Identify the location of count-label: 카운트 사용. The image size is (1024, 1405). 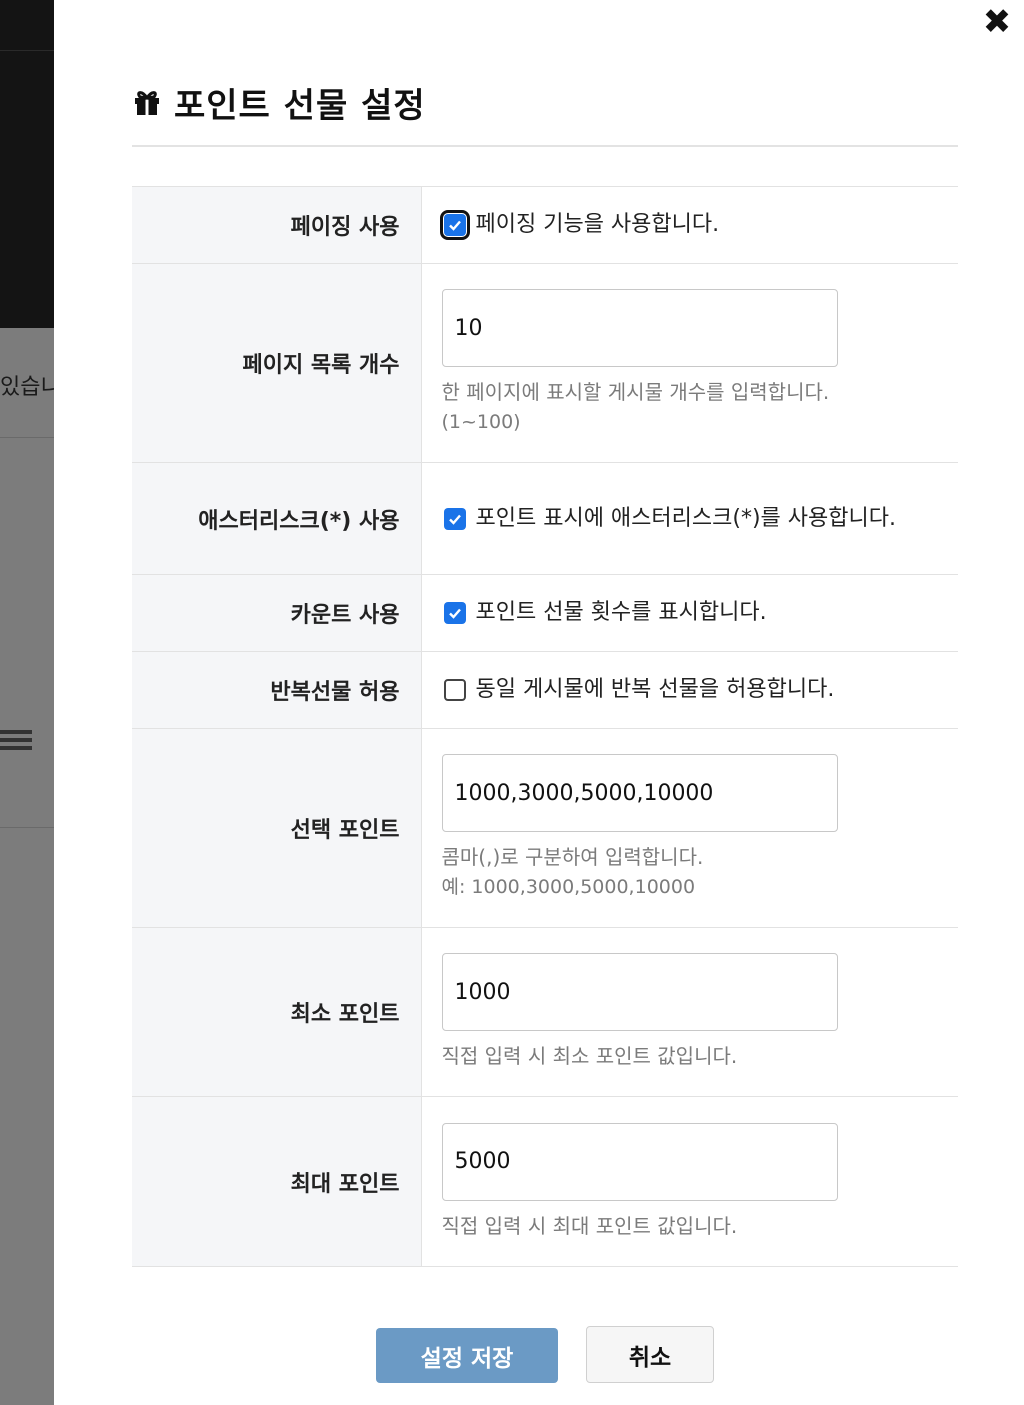
(277, 613).